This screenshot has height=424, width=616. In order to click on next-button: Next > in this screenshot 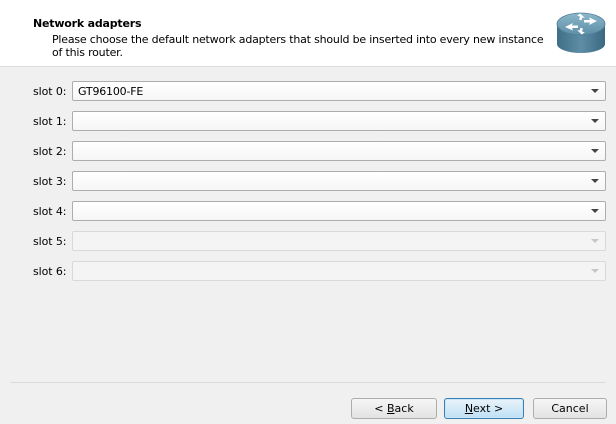, I will do `click(484, 408)`.